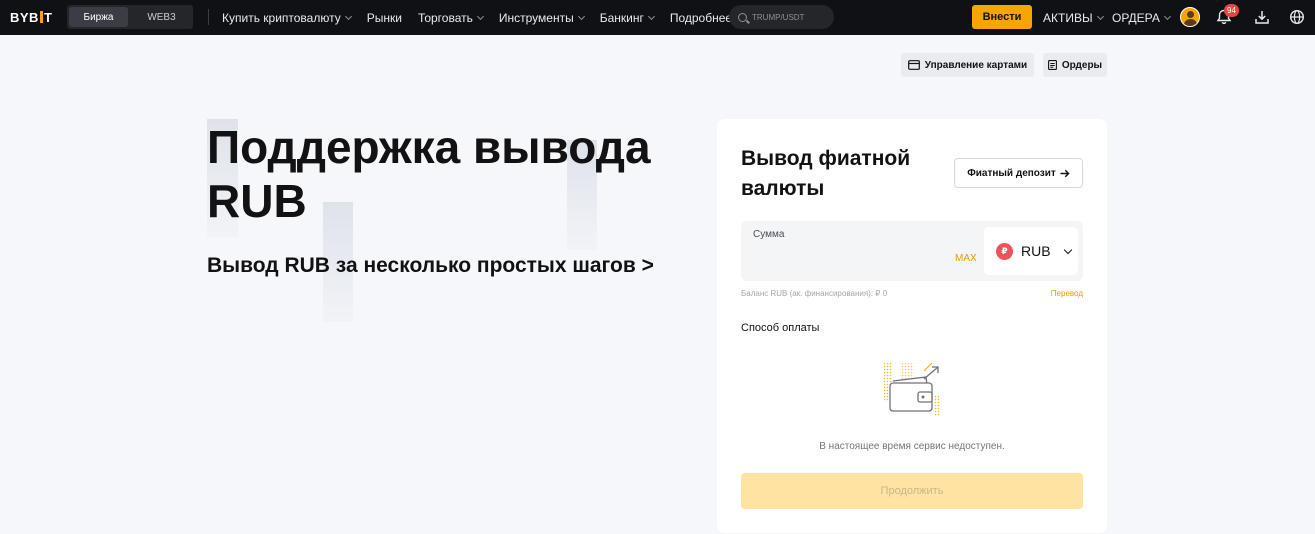 This screenshot has width=1315, height=534. I want to click on logo-text-left: BYB, so click(24, 17).